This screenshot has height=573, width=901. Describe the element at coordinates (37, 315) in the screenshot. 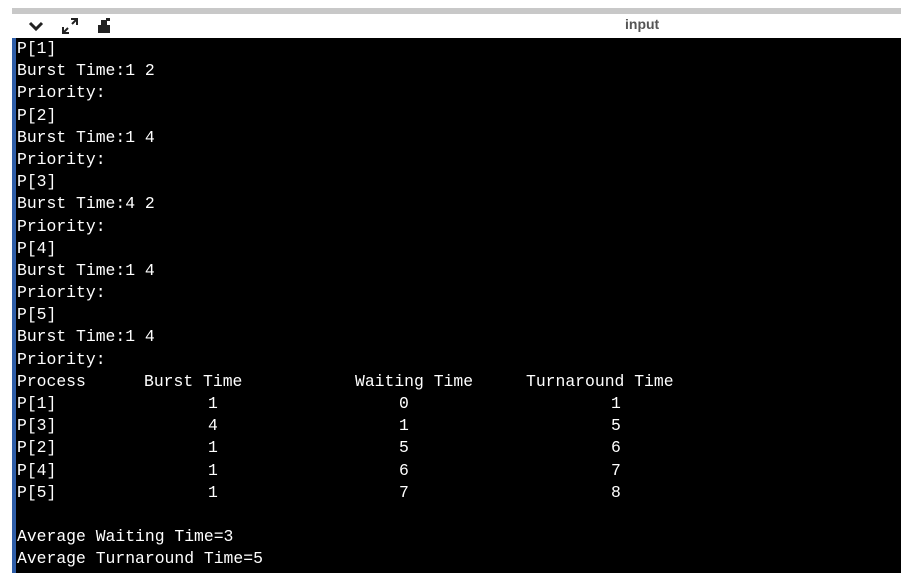

I see `output-line: P[5]` at that location.